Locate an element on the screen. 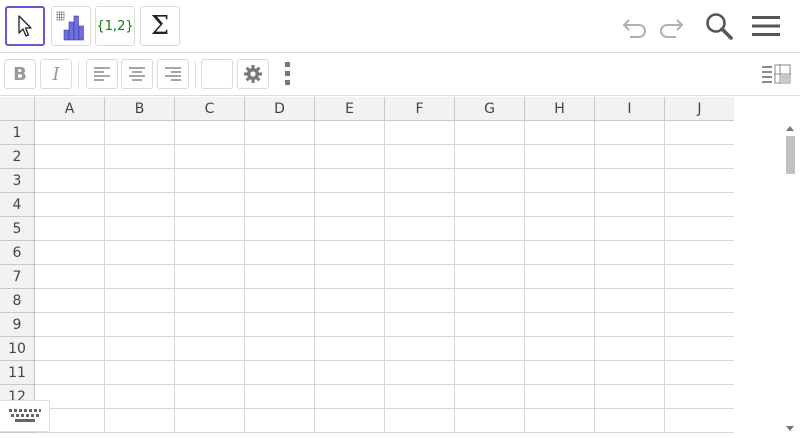  cell-g2 is located at coordinates (490, 157).